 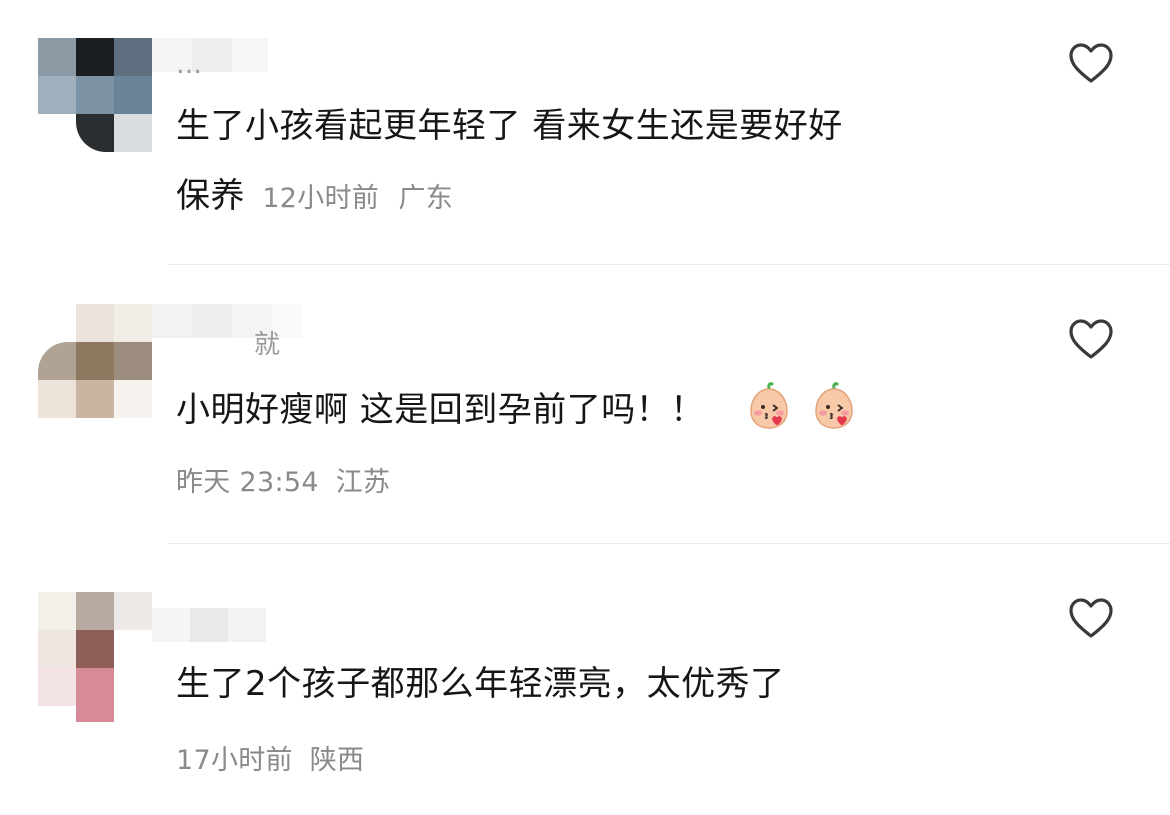 I want to click on comment-text-line1: 小明好瘦啊 这是回到孕前了吗！！, so click(x=440, y=410).